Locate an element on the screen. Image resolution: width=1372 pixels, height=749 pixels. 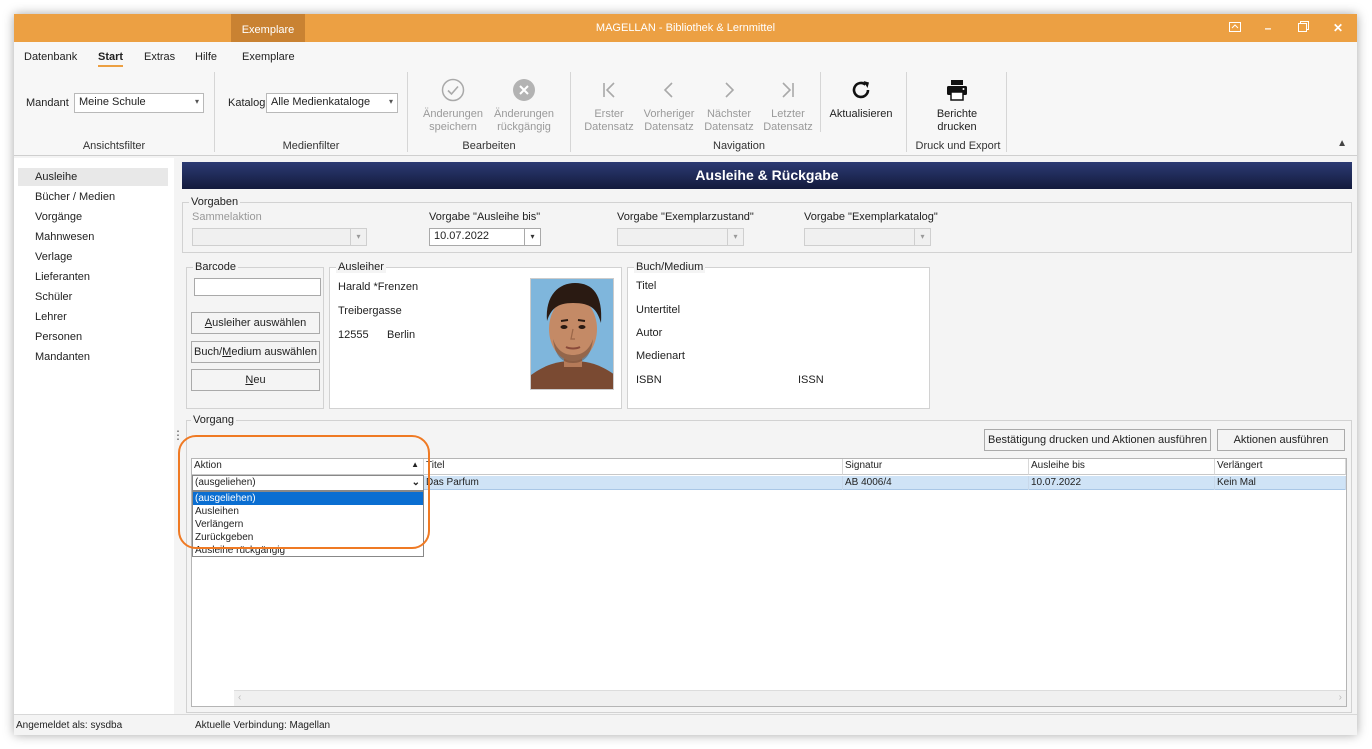
medium-autor-label: Autor is located at coordinates (649, 333).